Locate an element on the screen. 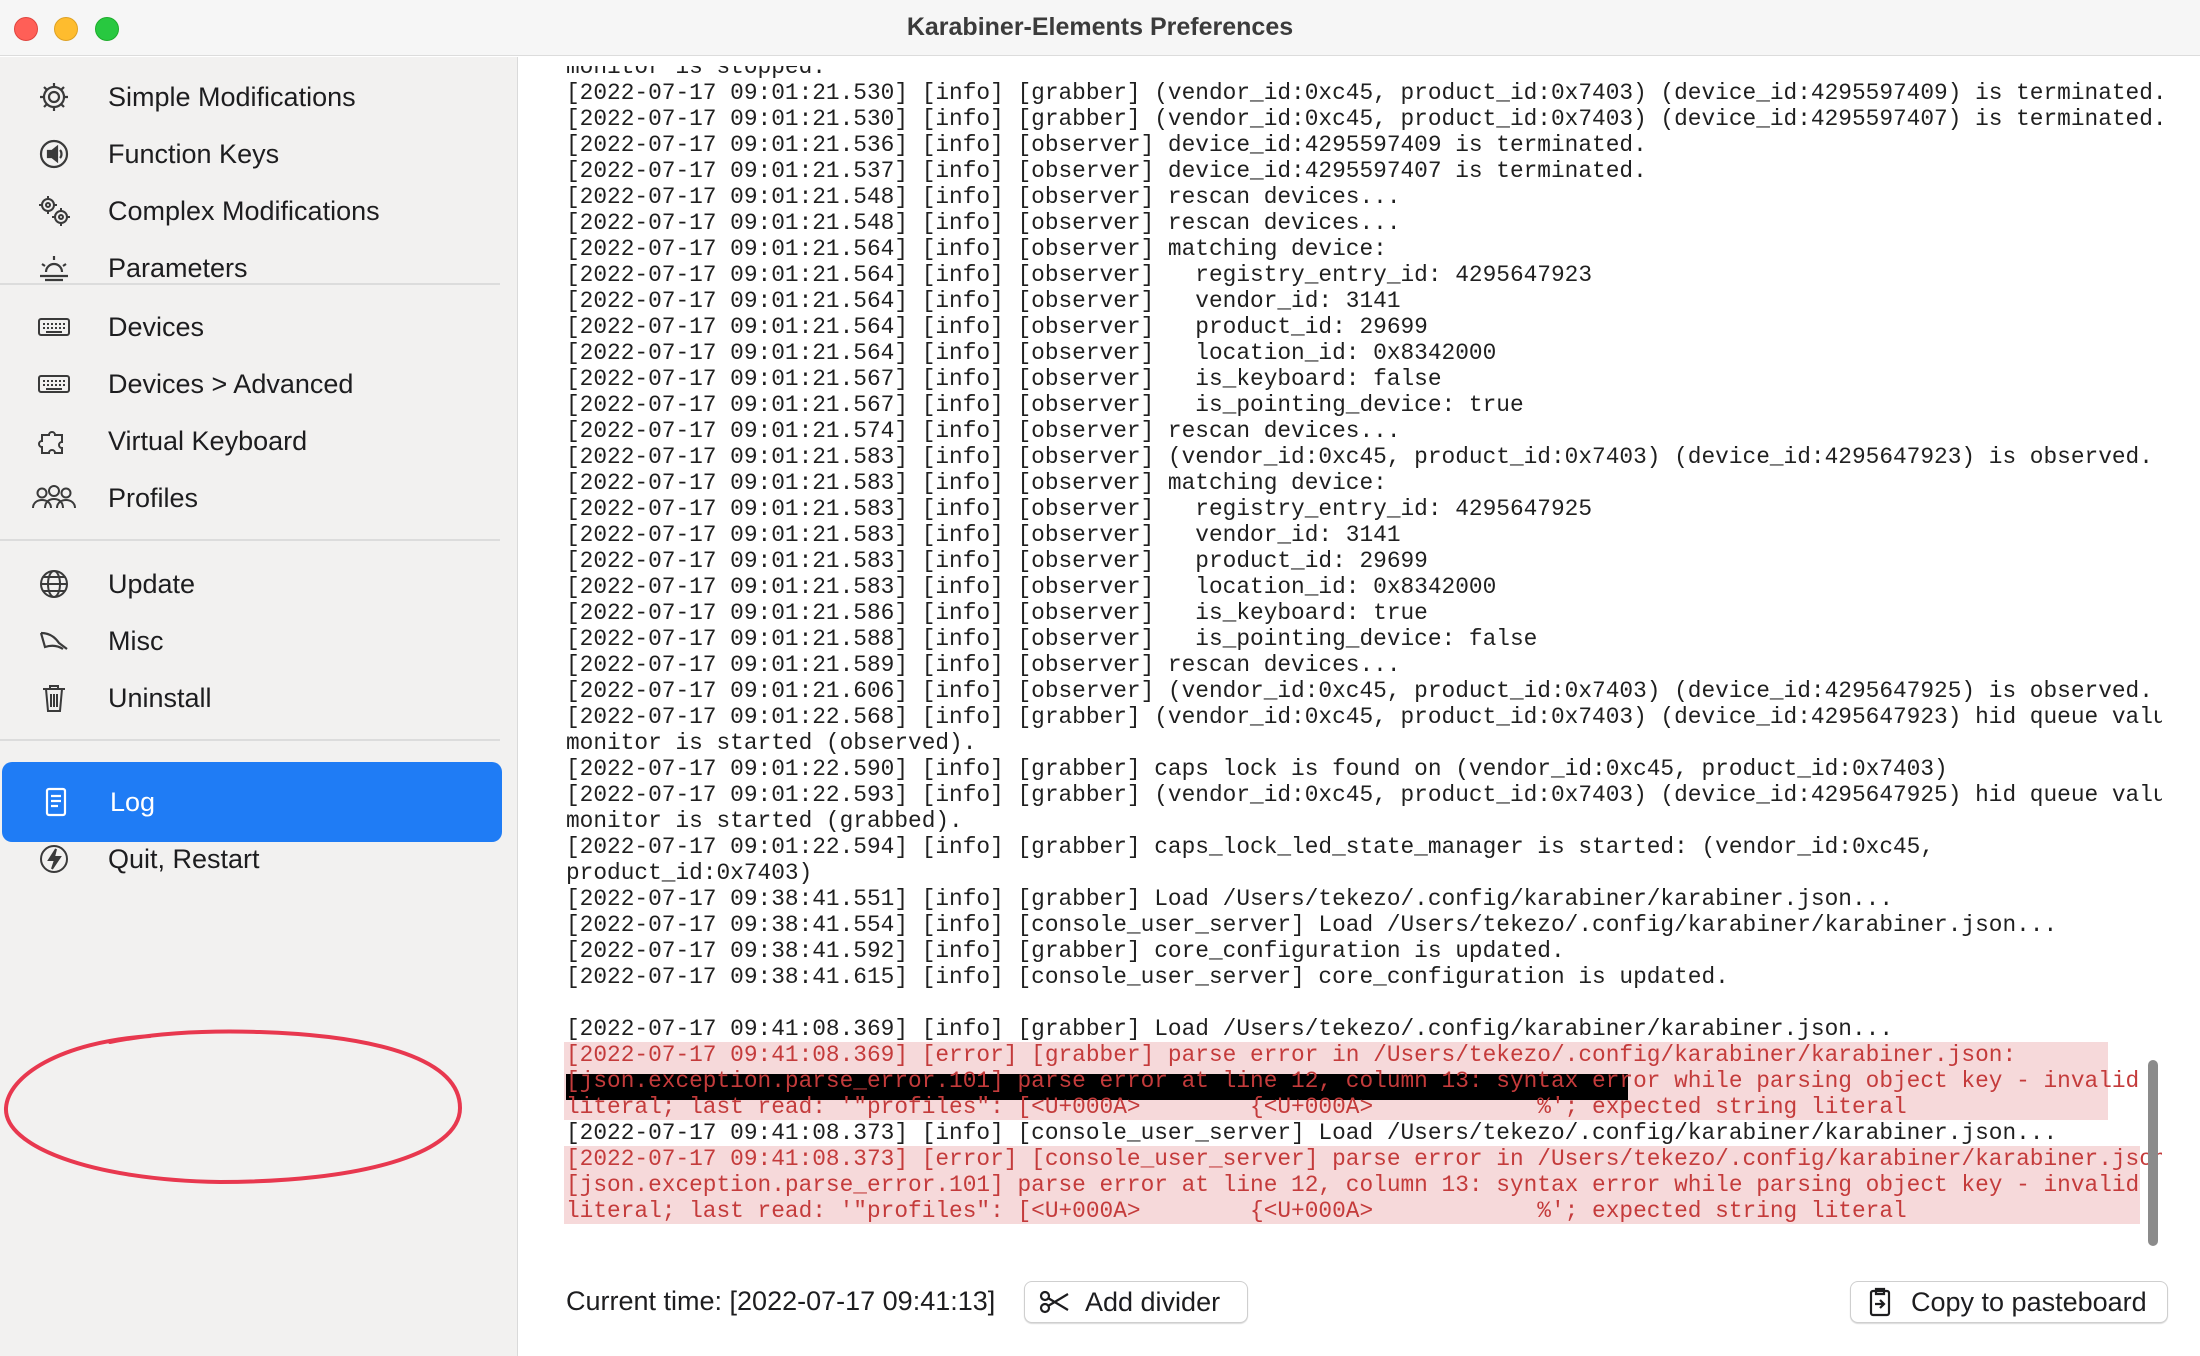 The image size is (2200, 1356). sidebar-item-label: Parameters is located at coordinates (178, 267).